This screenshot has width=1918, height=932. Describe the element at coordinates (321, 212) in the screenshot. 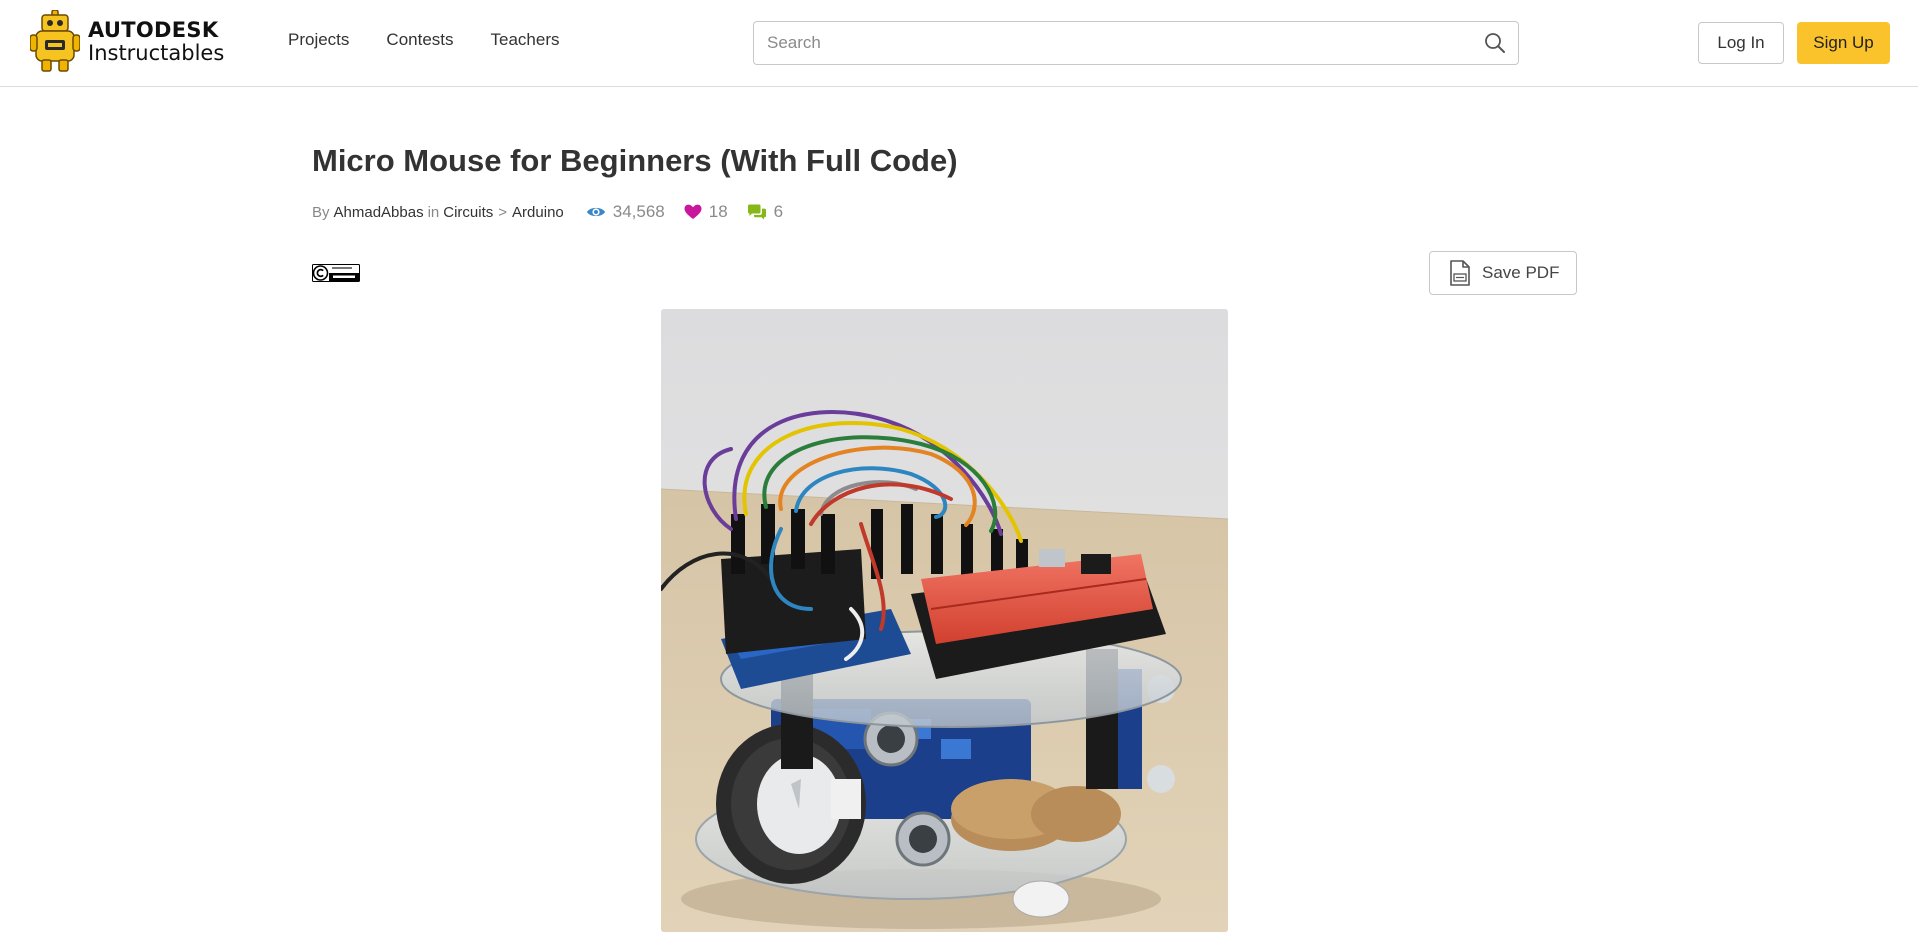

I see `by-label: By` at that location.